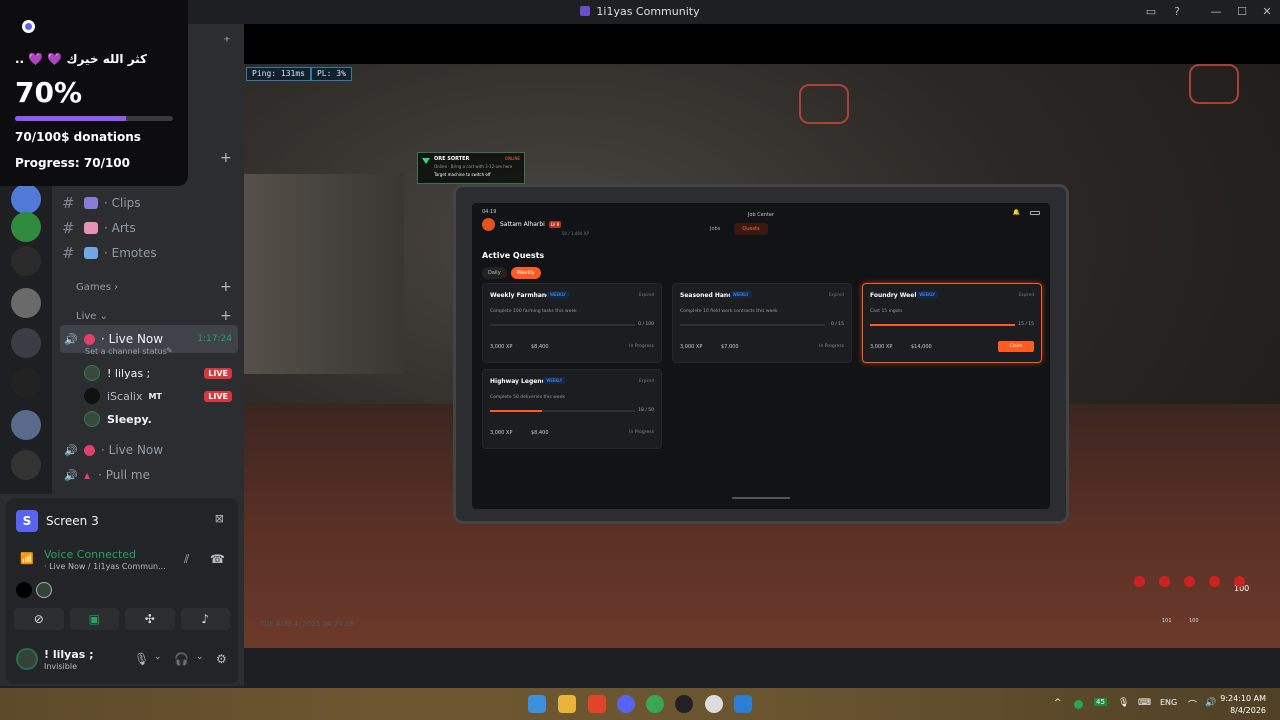 This screenshot has height=720, width=1280. Describe the element at coordinates (1242, 12) in the screenshot. I see `maximize-button: ☐` at that location.